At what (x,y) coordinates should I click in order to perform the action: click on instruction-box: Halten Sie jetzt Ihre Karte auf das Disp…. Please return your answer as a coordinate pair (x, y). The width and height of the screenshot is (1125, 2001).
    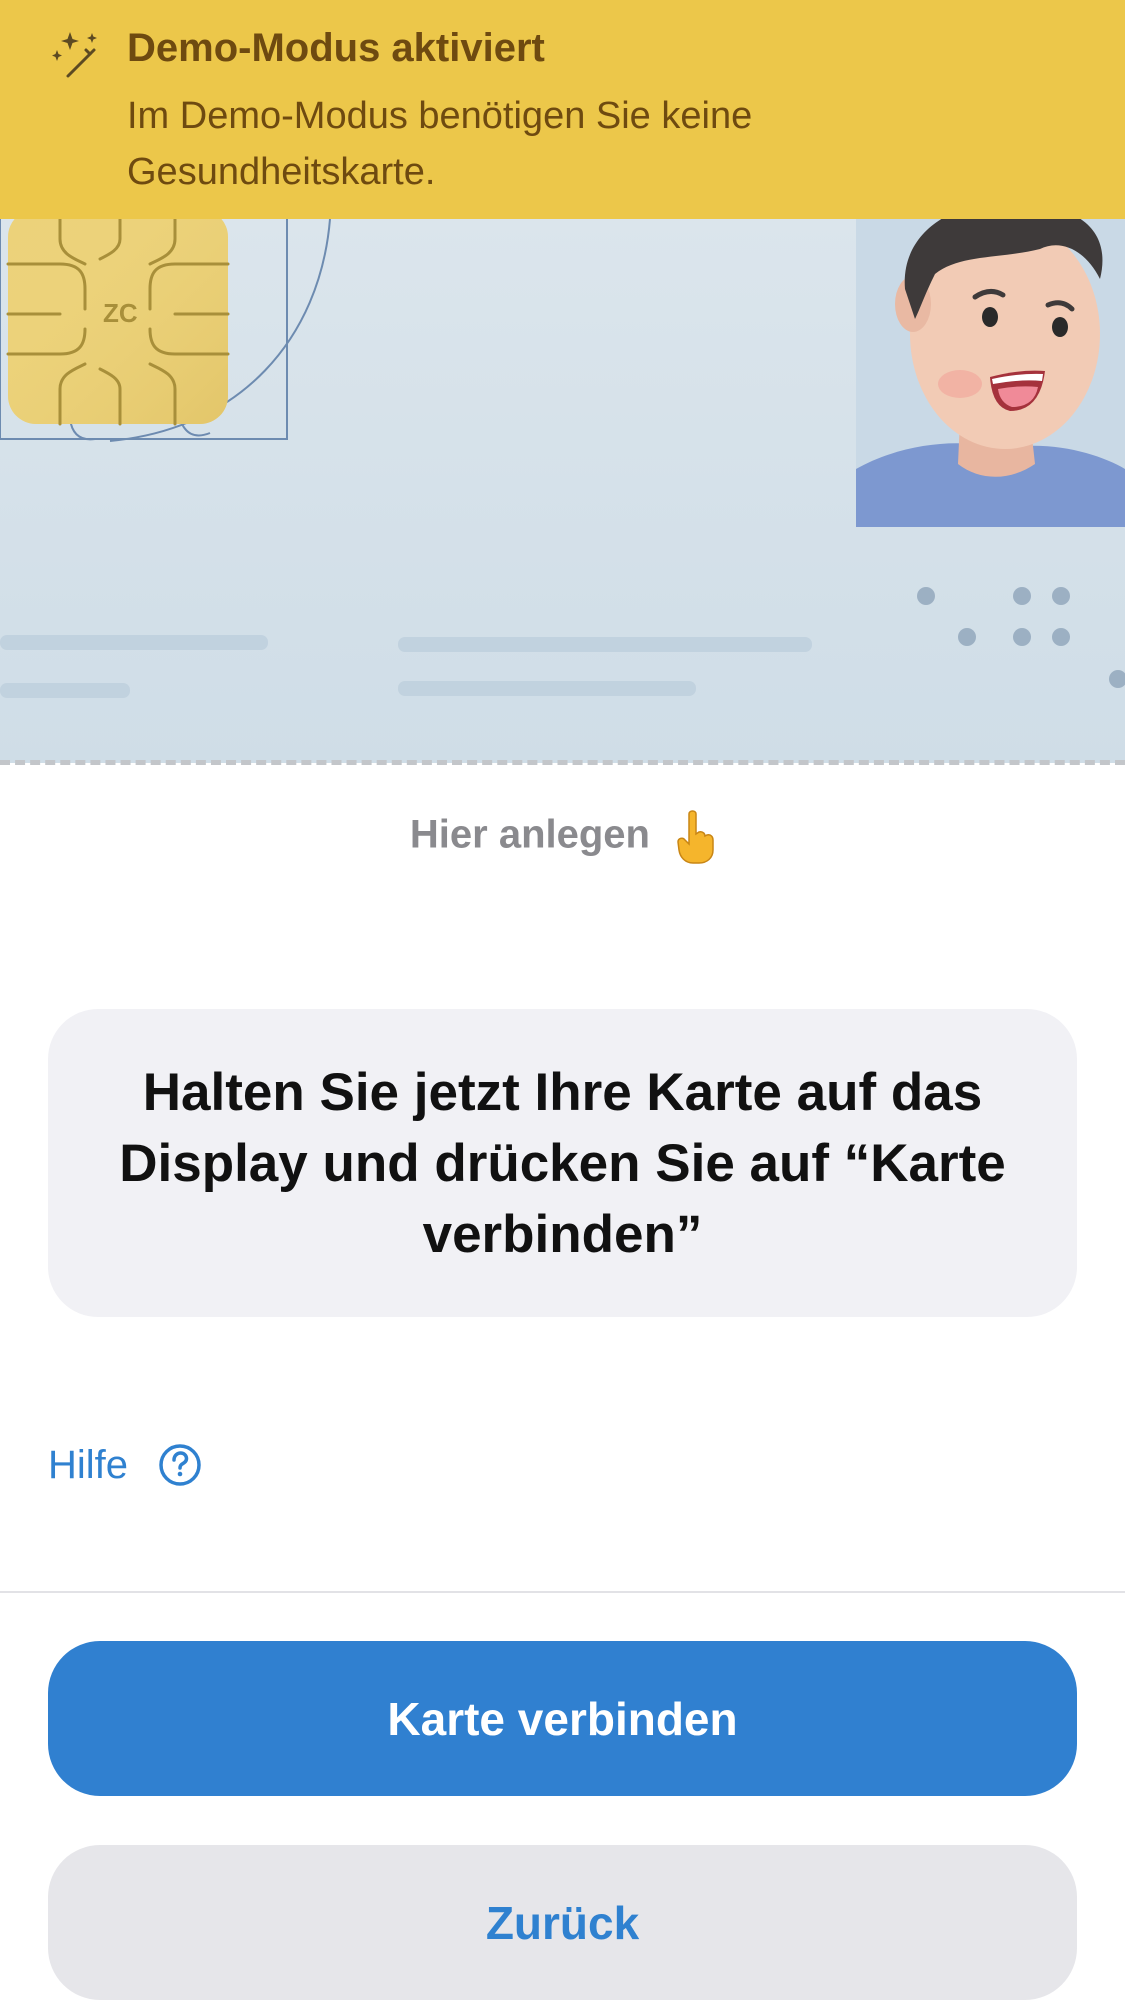
    Looking at the image, I should click on (562, 1163).